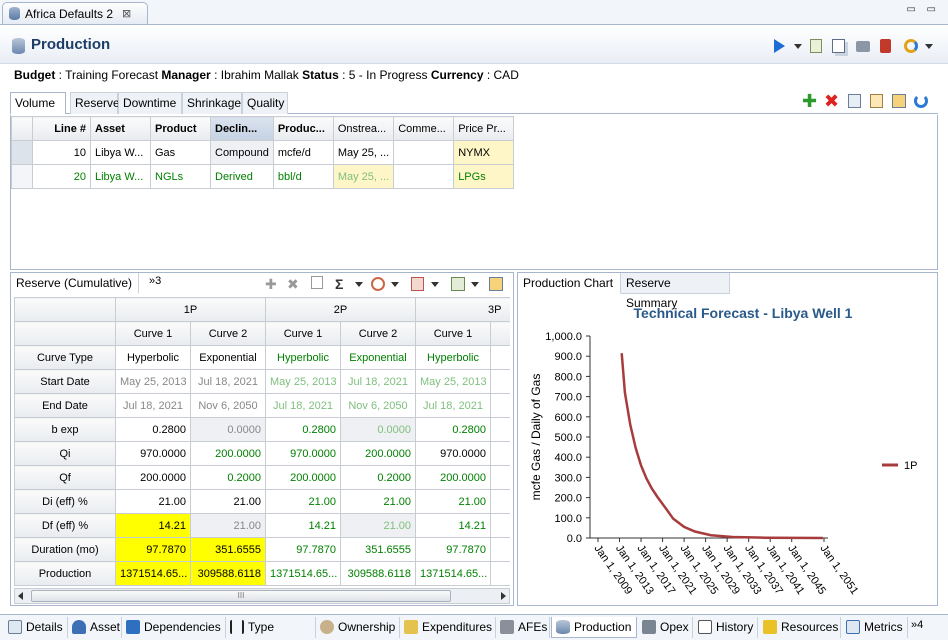  I want to click on table-cell: LPGs, so click(484, 176).